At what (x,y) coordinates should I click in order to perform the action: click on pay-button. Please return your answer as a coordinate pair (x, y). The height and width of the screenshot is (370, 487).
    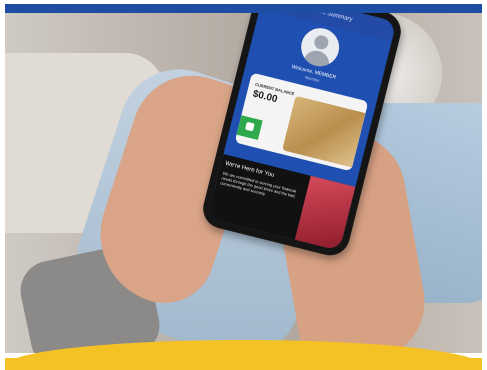
    Looking at the image, I should click on (249, 127).